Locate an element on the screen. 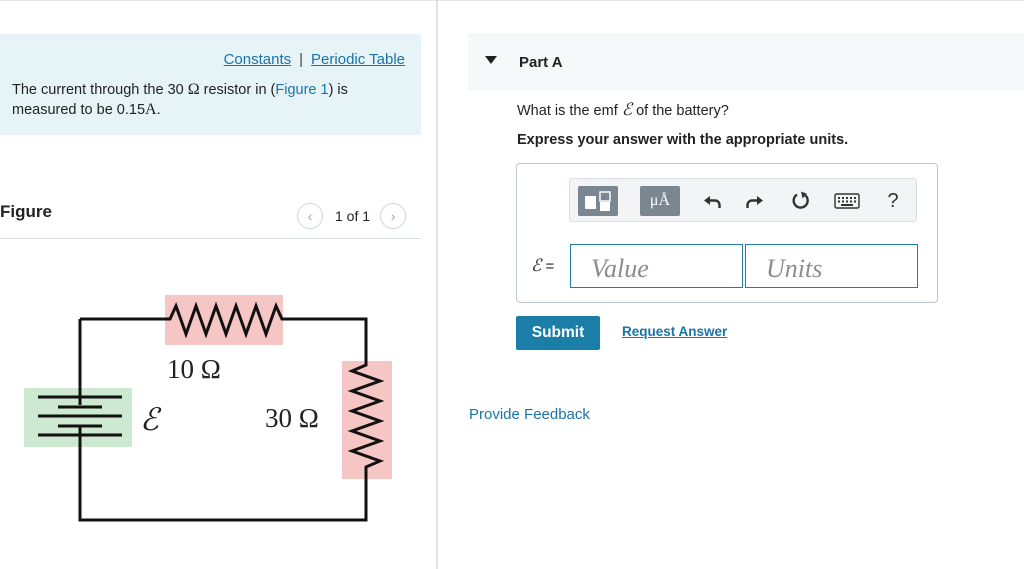  resistor-10-highlight is located at coordinates (224, 320).